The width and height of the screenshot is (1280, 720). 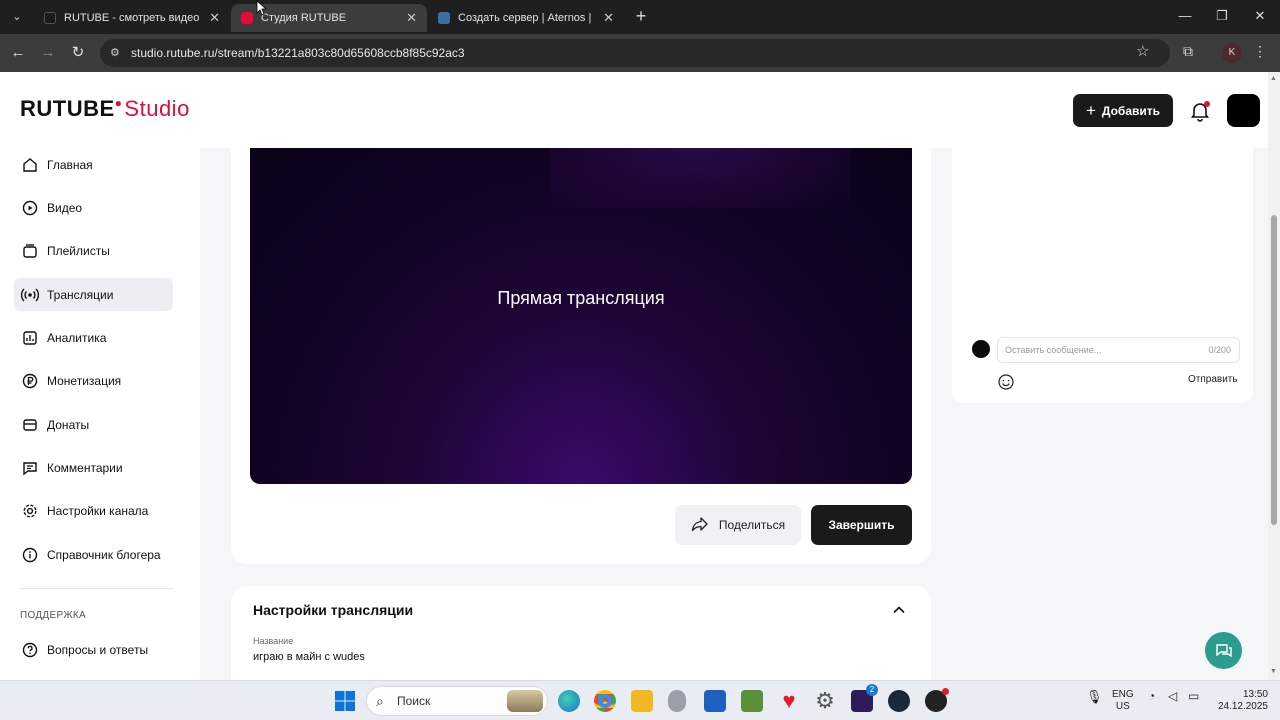 I want to click on sidebar-item-label: Трансляции, so click(x=80, y=294).